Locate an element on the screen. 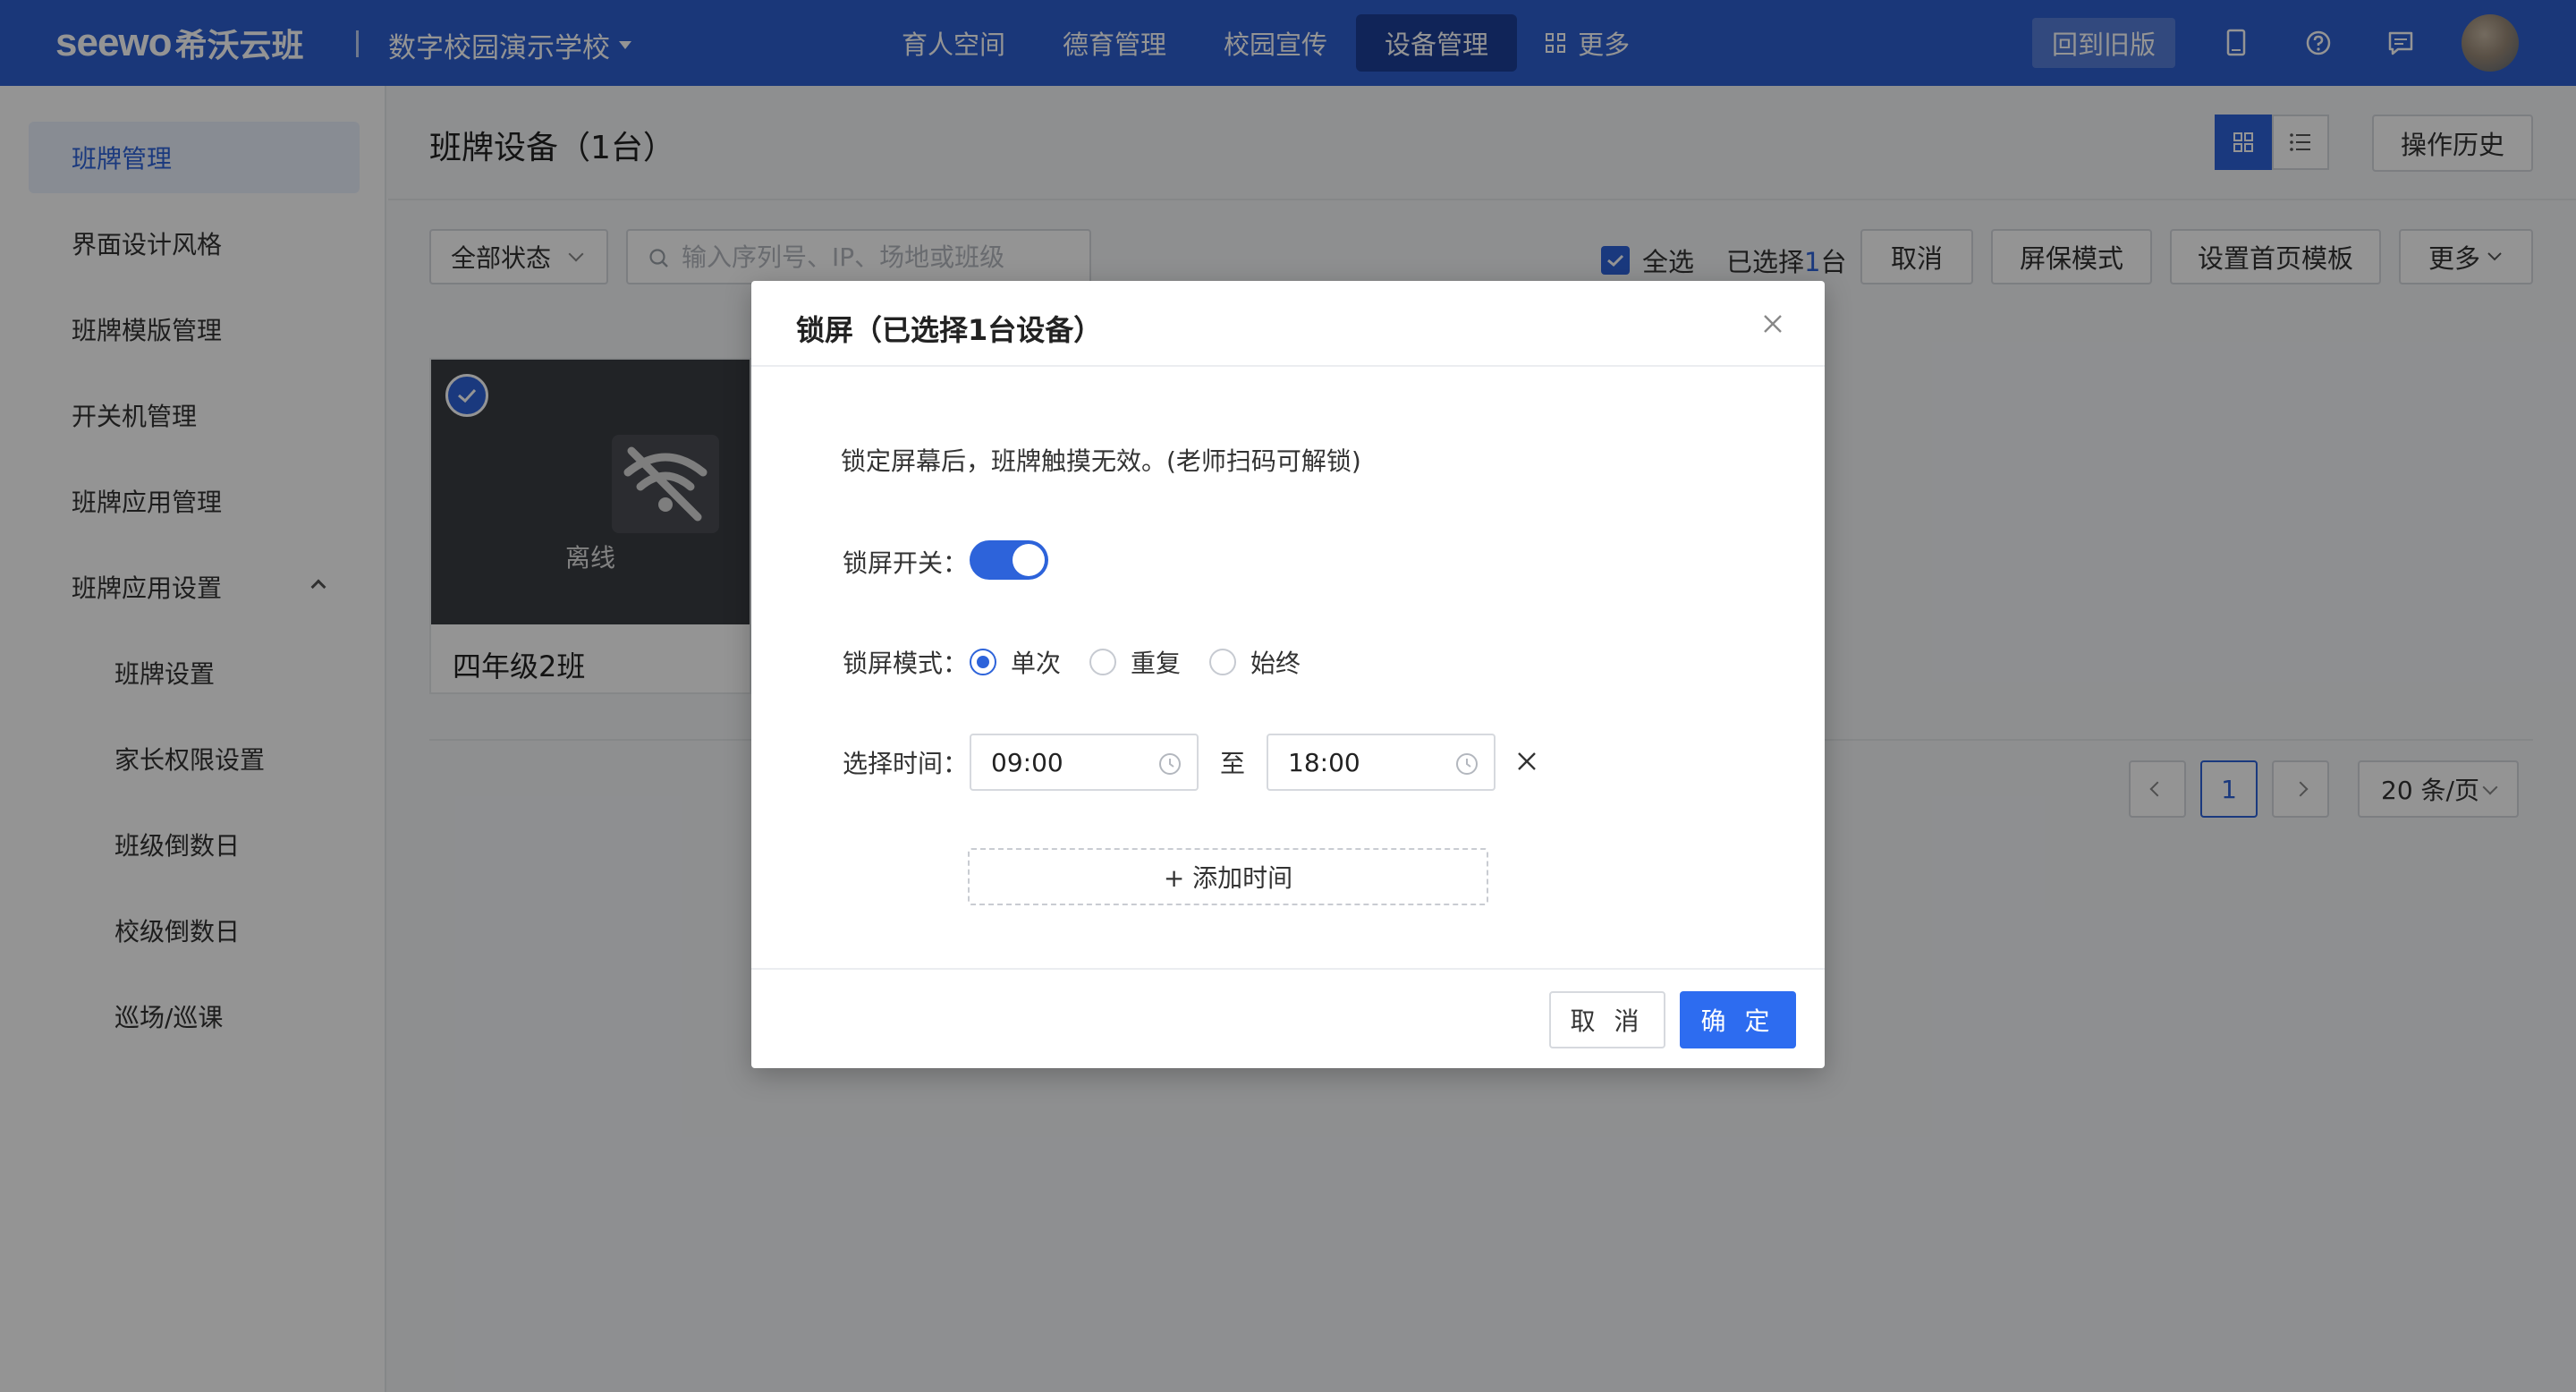  dialog-cancel-button: 取 消 is located at coordinates (1607, 1019).